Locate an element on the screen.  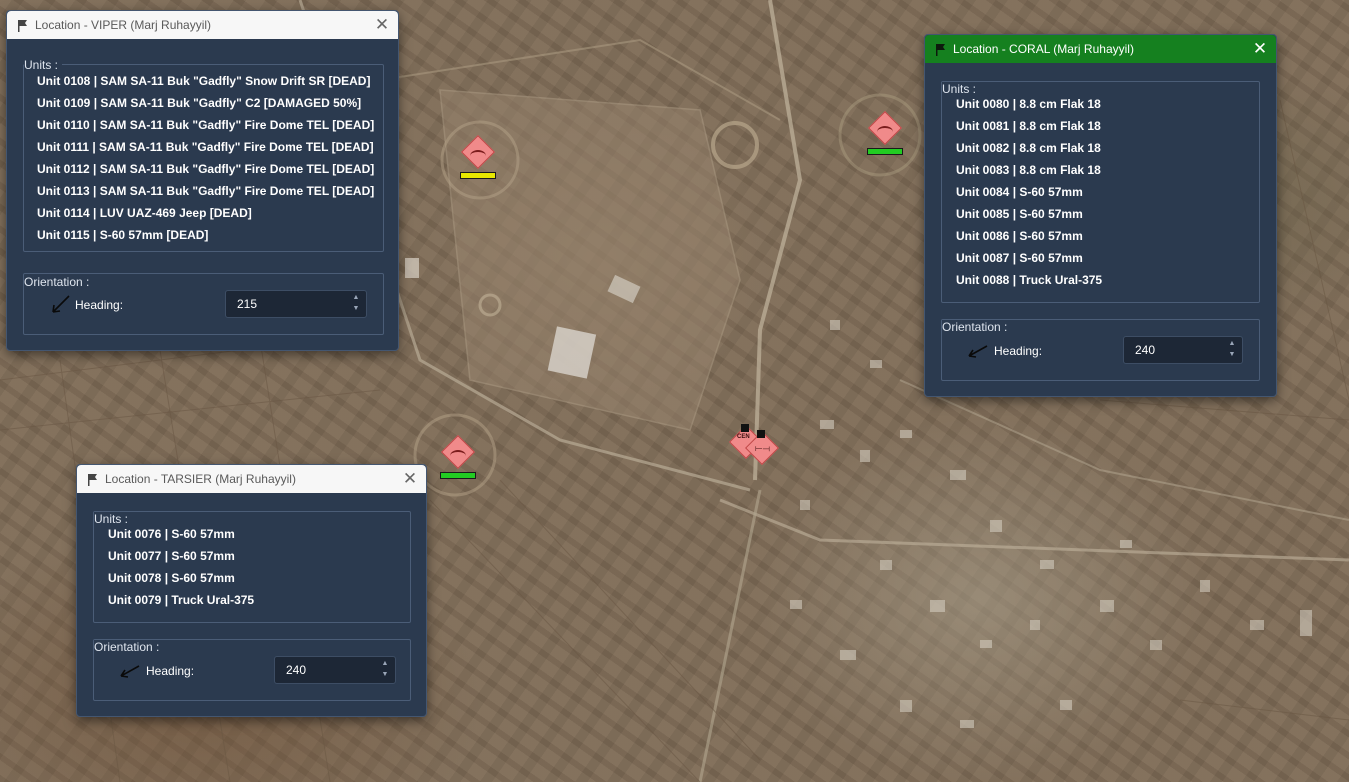
dialog-title: Location - CORAL (Marj Ruhayyil) is located at coordinates (1043, 49).